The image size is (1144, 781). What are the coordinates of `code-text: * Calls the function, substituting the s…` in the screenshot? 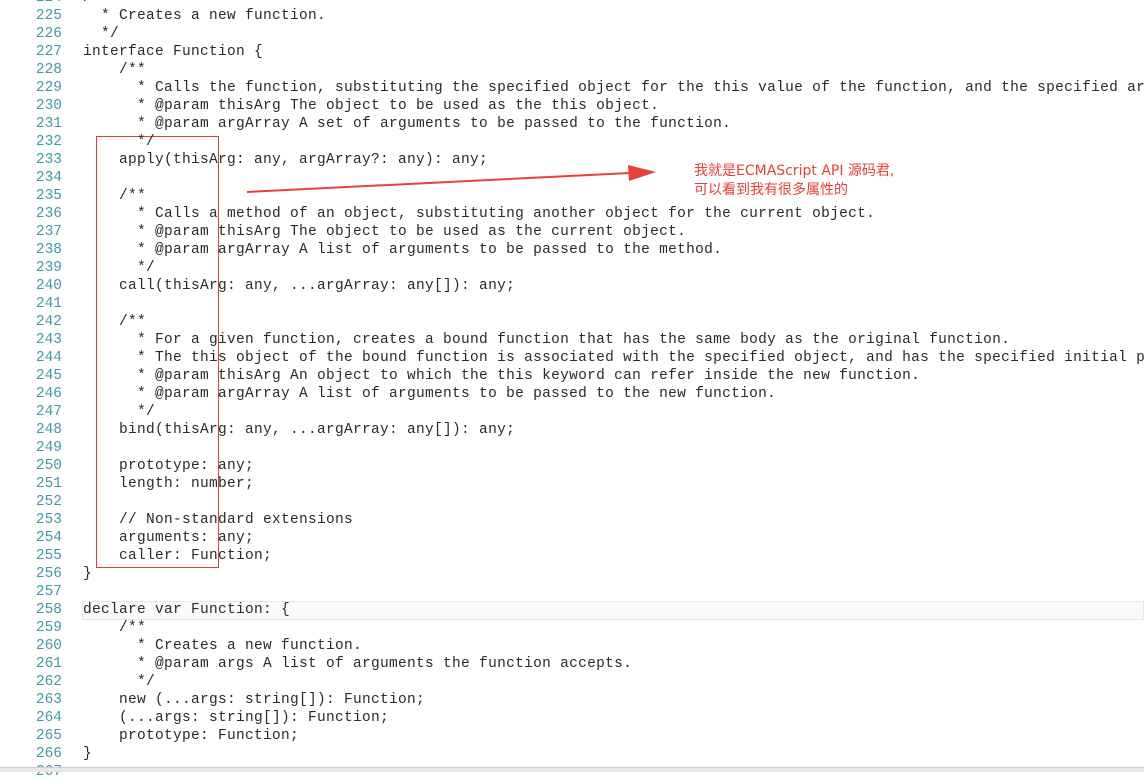 It's located at (613, 88).